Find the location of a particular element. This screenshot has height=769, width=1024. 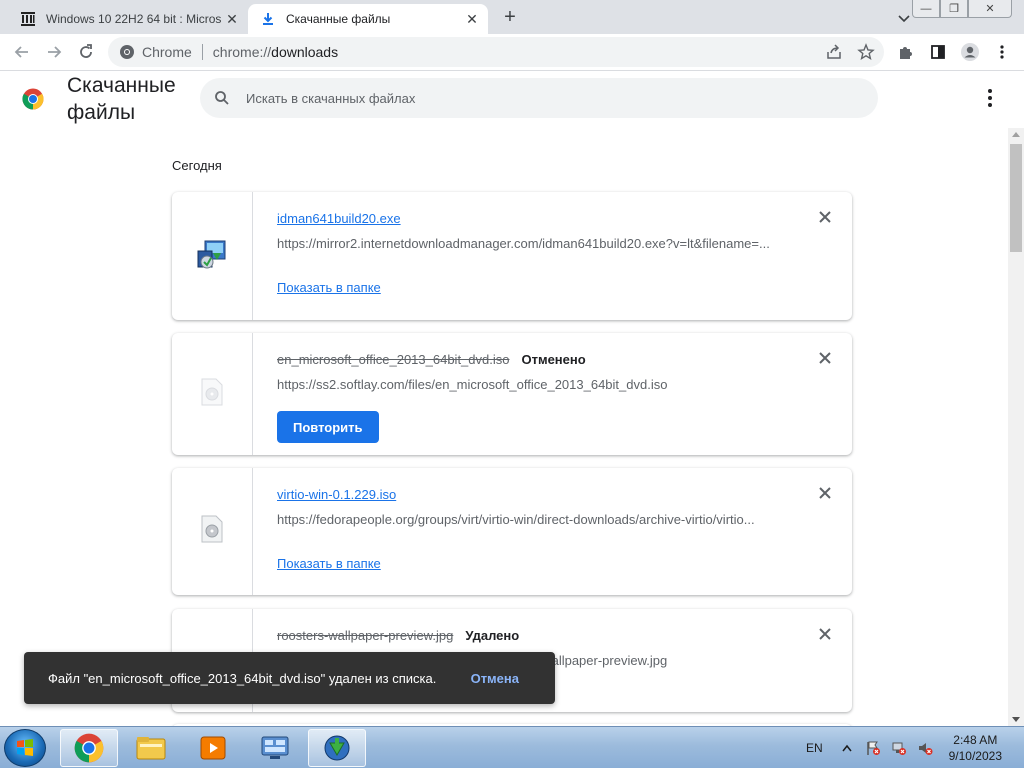

windows-taskbar: EN 2:48 AM 9/10/2023 is located at coordinates (512, 747).